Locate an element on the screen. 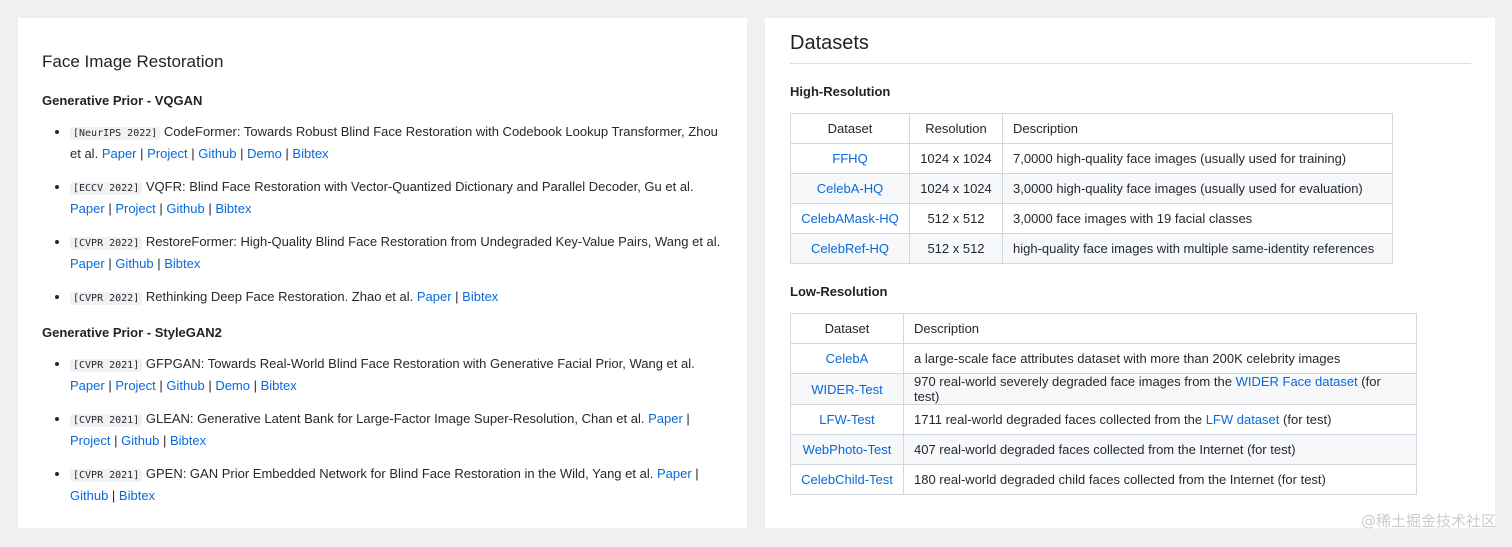  group-heading: Generative Prior - StyleGAN2 is located at coordinates (132, 332).